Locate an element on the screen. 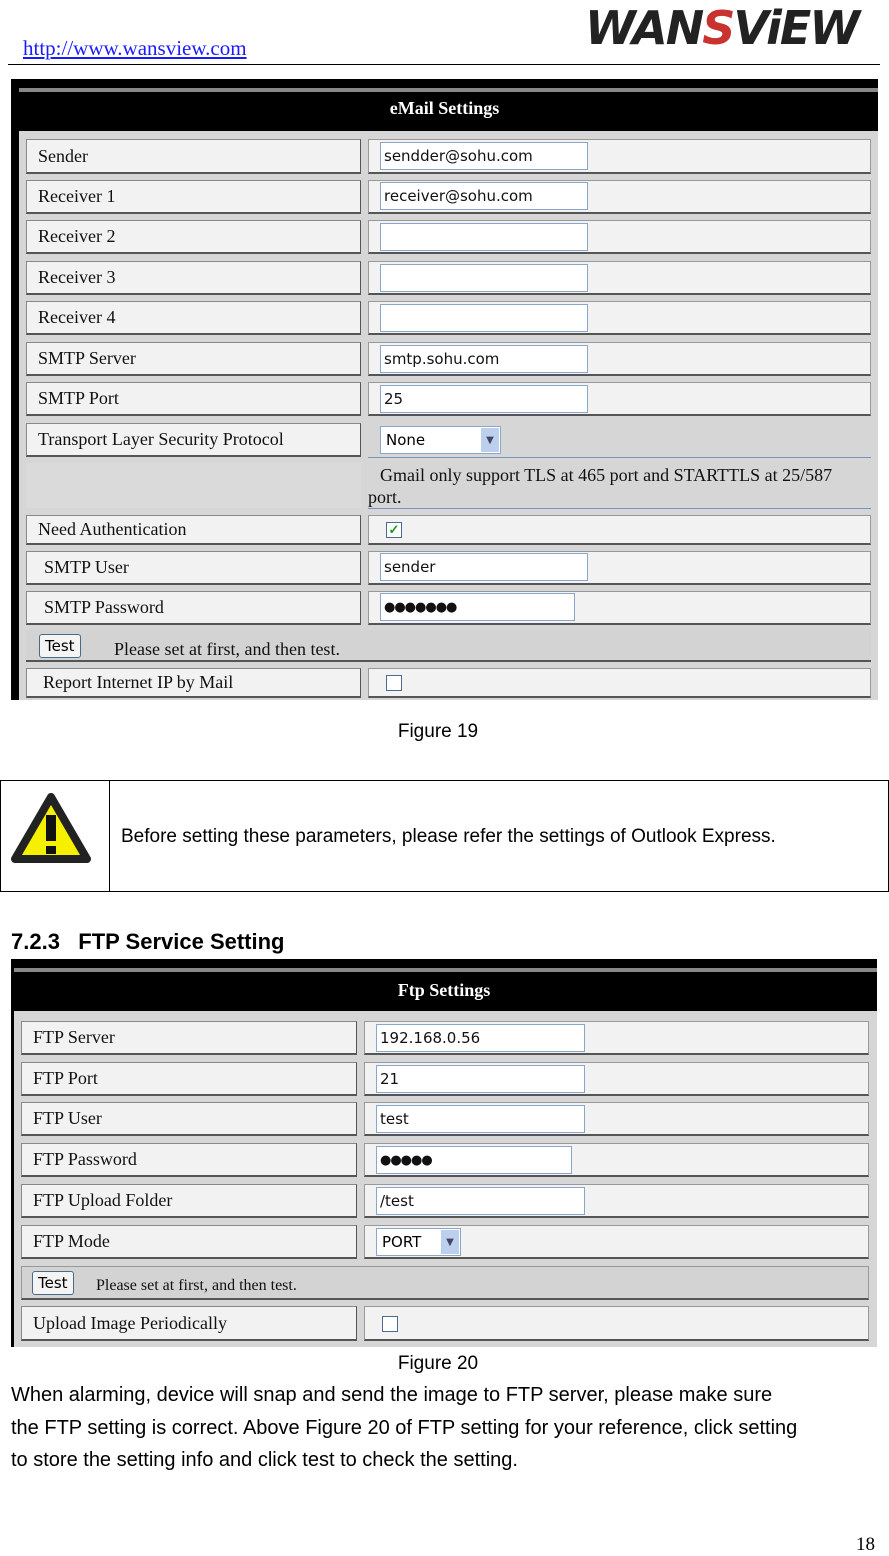 This screenshot has height=1556, width=889. sender-input: sendder@sohu.com is located at coordinates (484, 156).